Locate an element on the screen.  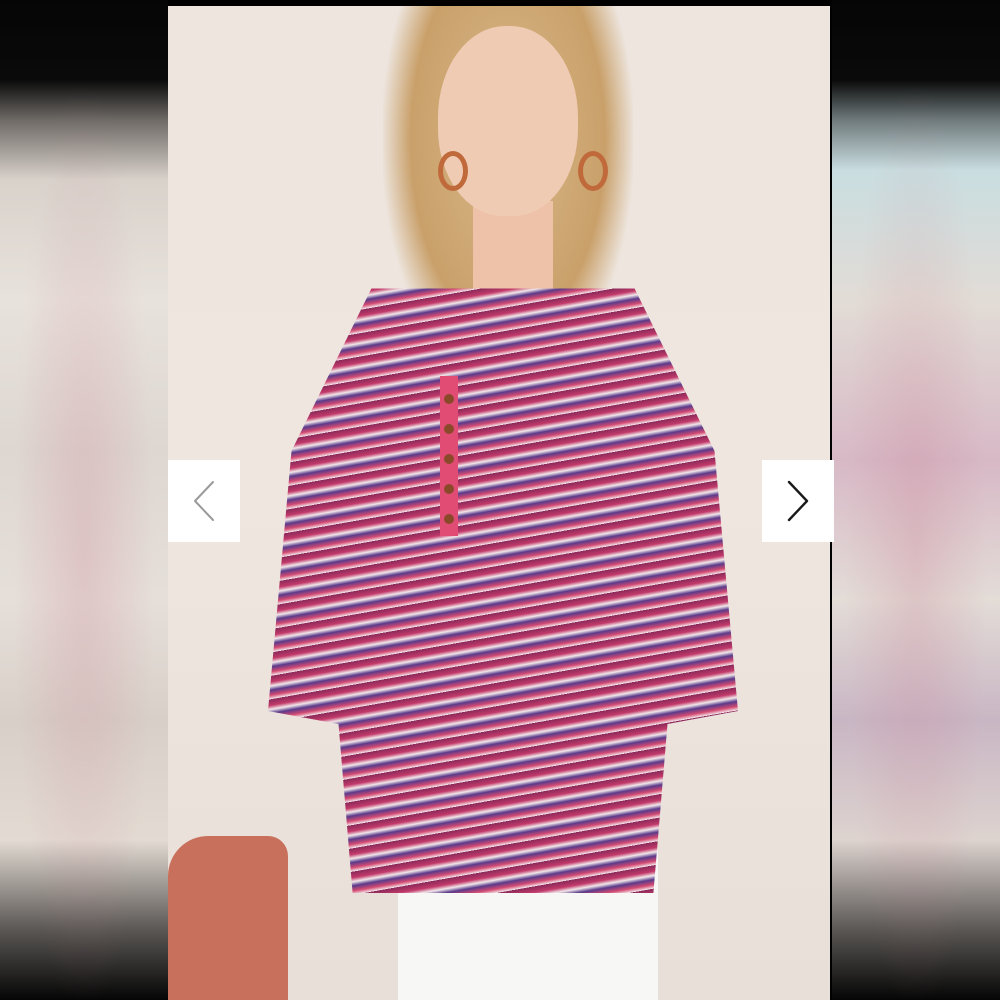
previous-image-button is located at coordinates (204, 501).